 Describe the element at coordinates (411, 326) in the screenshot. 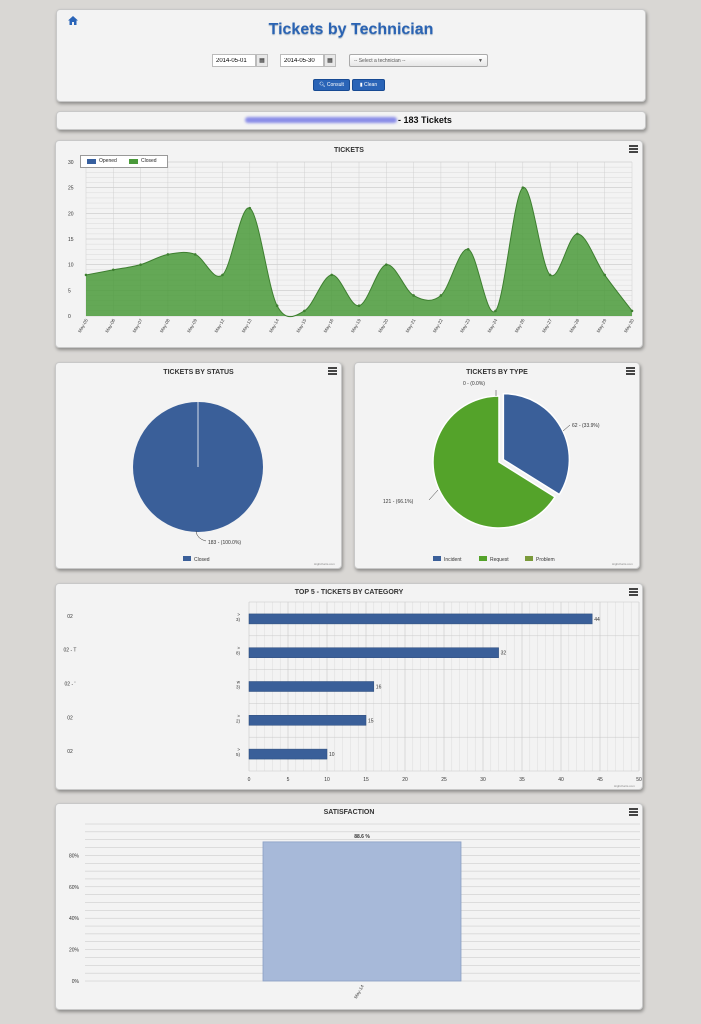

I see `x-tick-label: May-21` at that location.